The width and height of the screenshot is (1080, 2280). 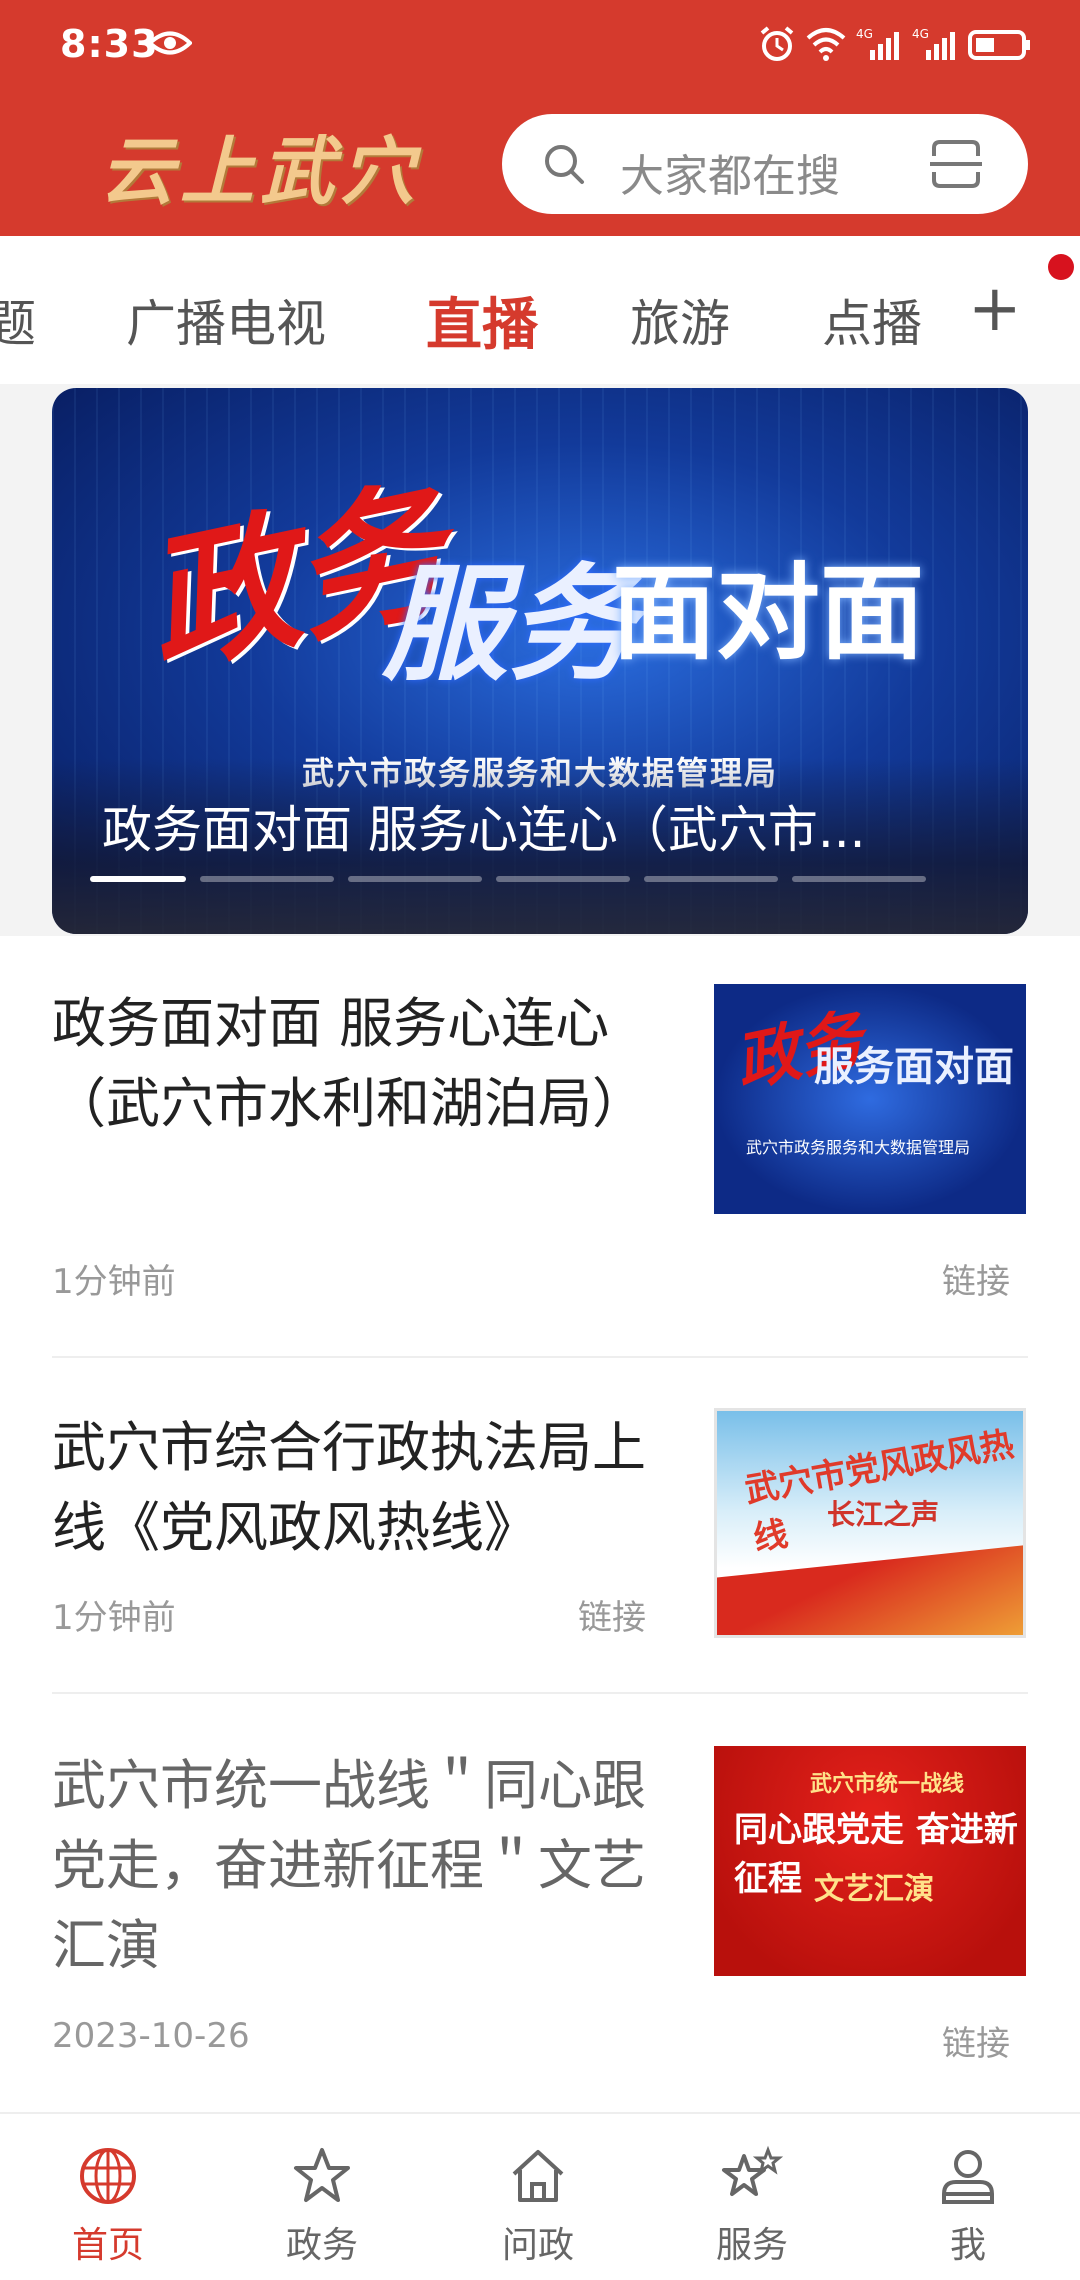 I want to click on alarm-icon, so click(x=777, y=43).